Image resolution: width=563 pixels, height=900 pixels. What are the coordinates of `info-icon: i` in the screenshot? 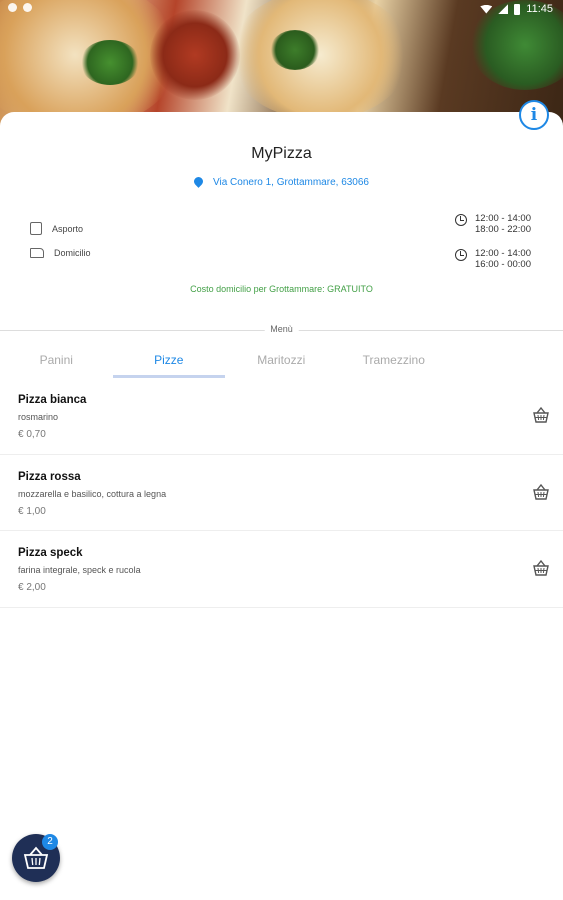 It's located at (534, 115).